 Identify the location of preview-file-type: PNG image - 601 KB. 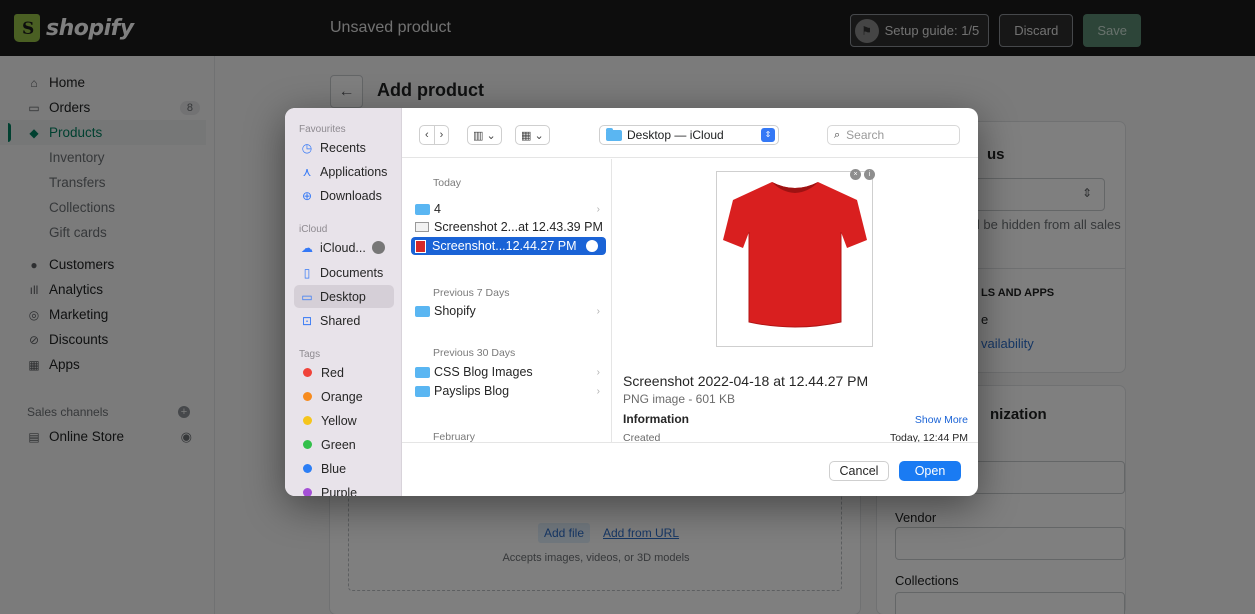
(679, 399).